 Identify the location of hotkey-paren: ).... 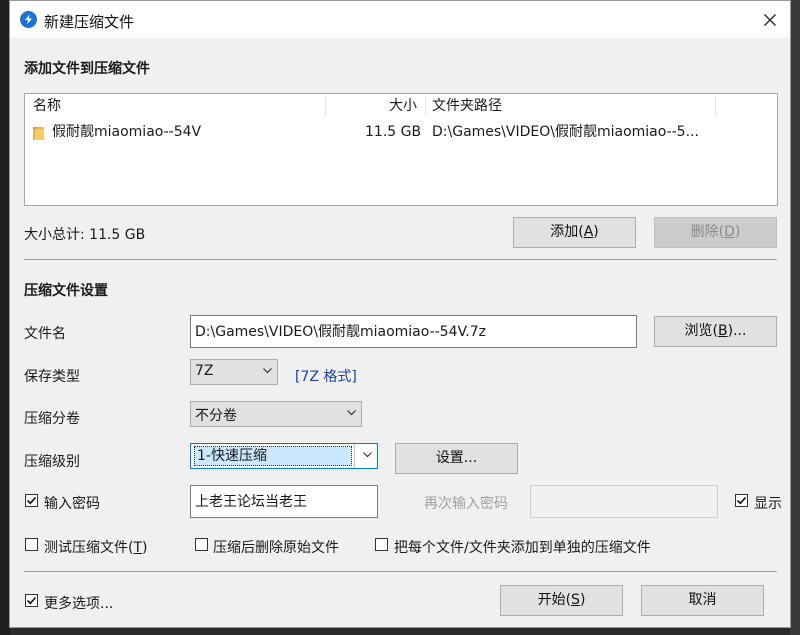
(737, 331).